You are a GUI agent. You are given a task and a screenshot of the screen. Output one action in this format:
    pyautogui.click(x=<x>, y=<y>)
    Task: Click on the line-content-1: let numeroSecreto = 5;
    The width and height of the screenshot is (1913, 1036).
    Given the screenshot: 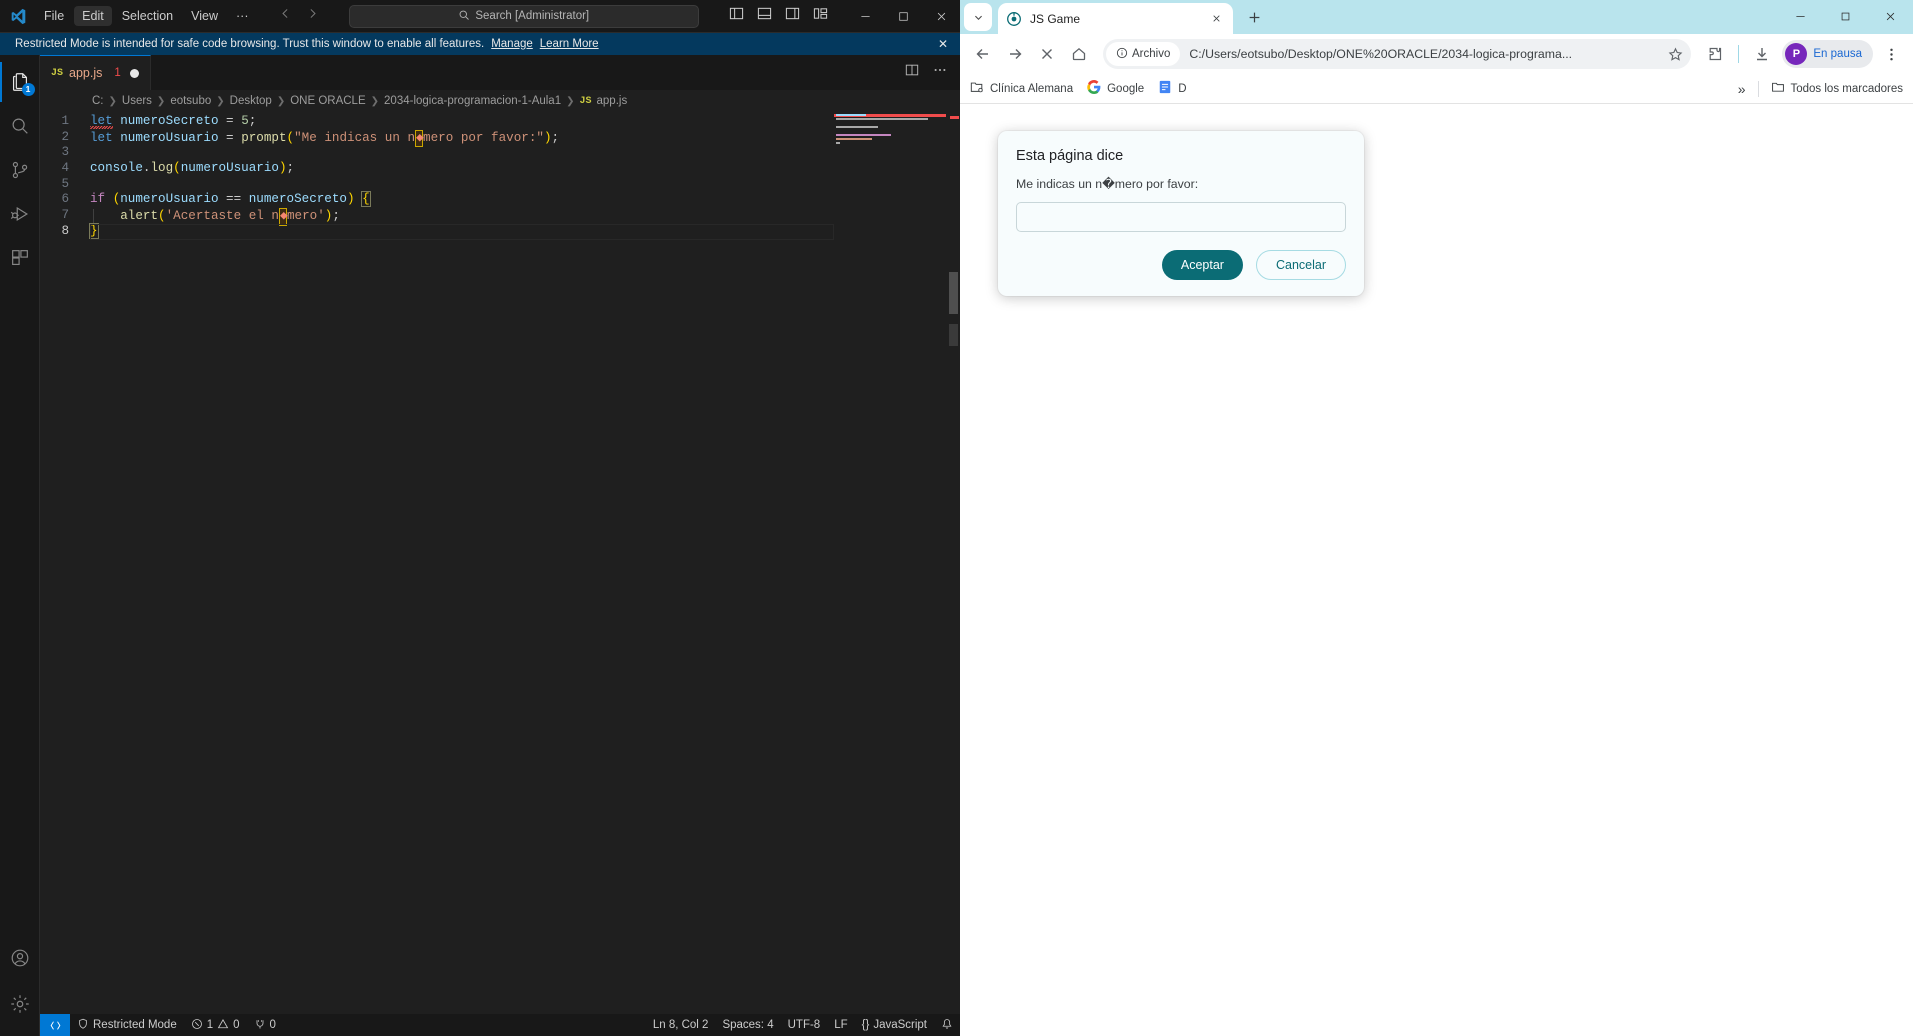 What is the action you would take?
    pyautogui.click(x=173, y=121)
    